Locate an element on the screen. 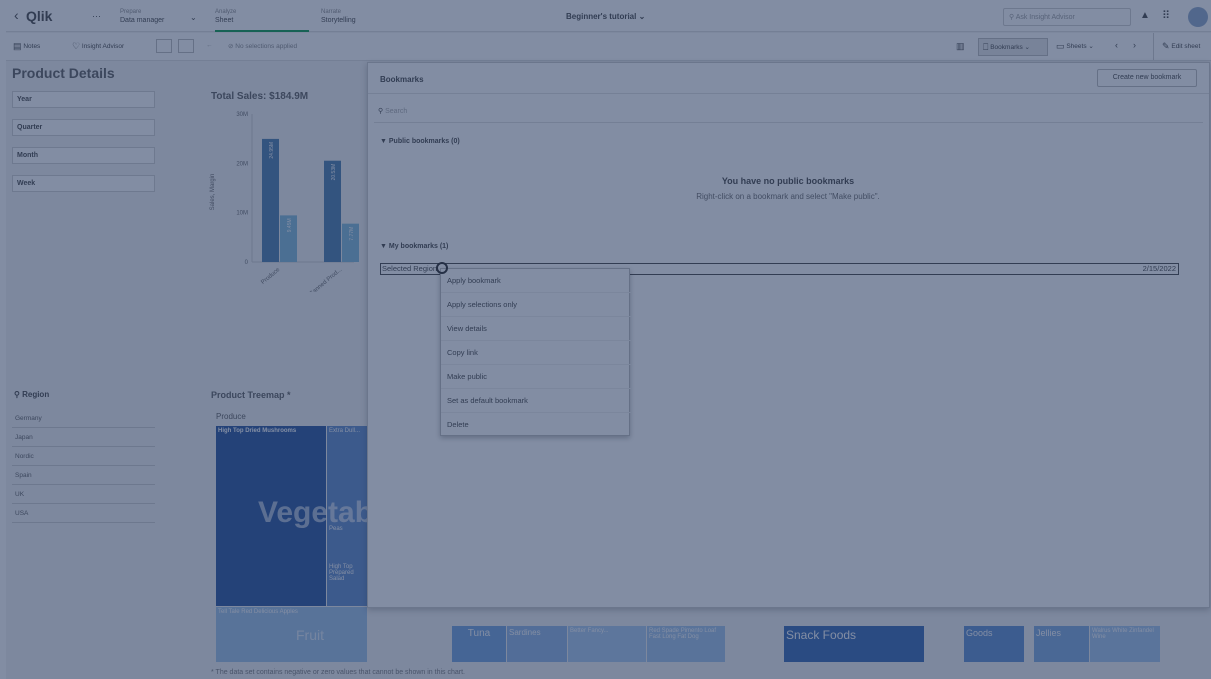 The image size is (1211, 679). step-back-icon: ← is located at coordinates (209, 45).